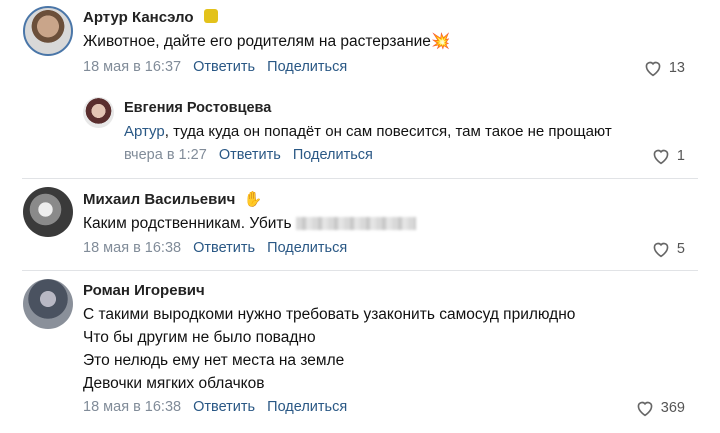 The image size is (720, 433). What do you see at coordinates (172, 199) in the screenshot?
I see `comment-author: Михаил Васильевич ✋` at bounding box center [172, 199].